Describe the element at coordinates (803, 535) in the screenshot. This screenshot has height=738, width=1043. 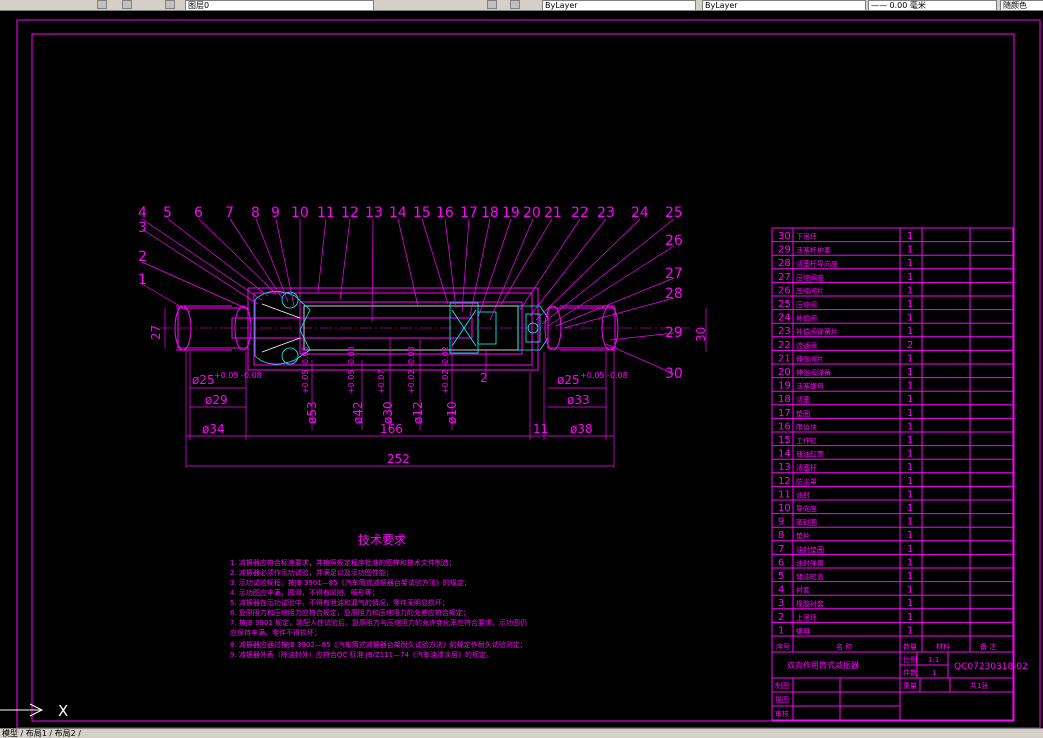
I see `table-row-name: 垫片` at that location.